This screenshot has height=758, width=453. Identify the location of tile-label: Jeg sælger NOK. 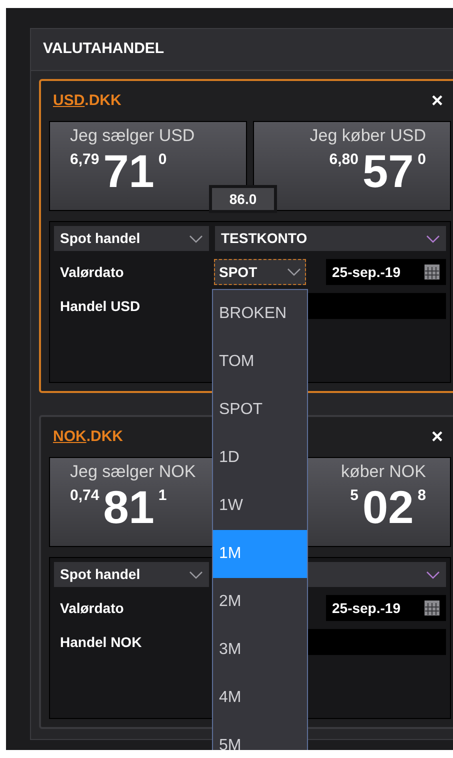
(133, 472).